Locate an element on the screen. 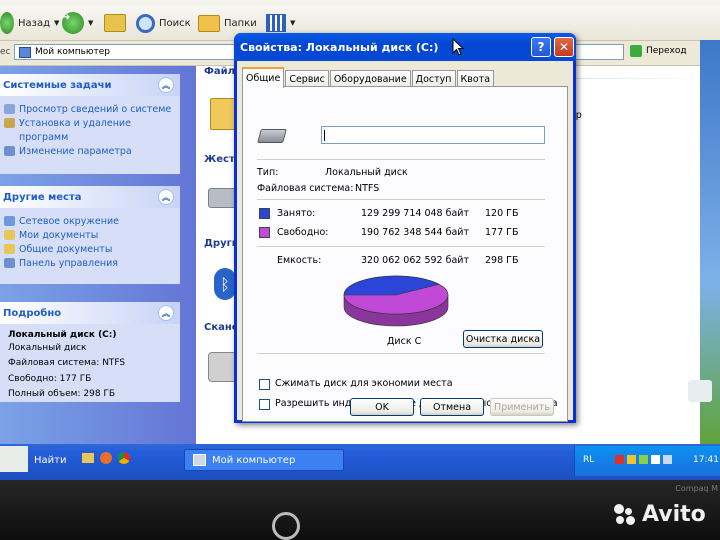 The image size is (720, 540). recycle-bin-icon is located at coordinates (700, 391).